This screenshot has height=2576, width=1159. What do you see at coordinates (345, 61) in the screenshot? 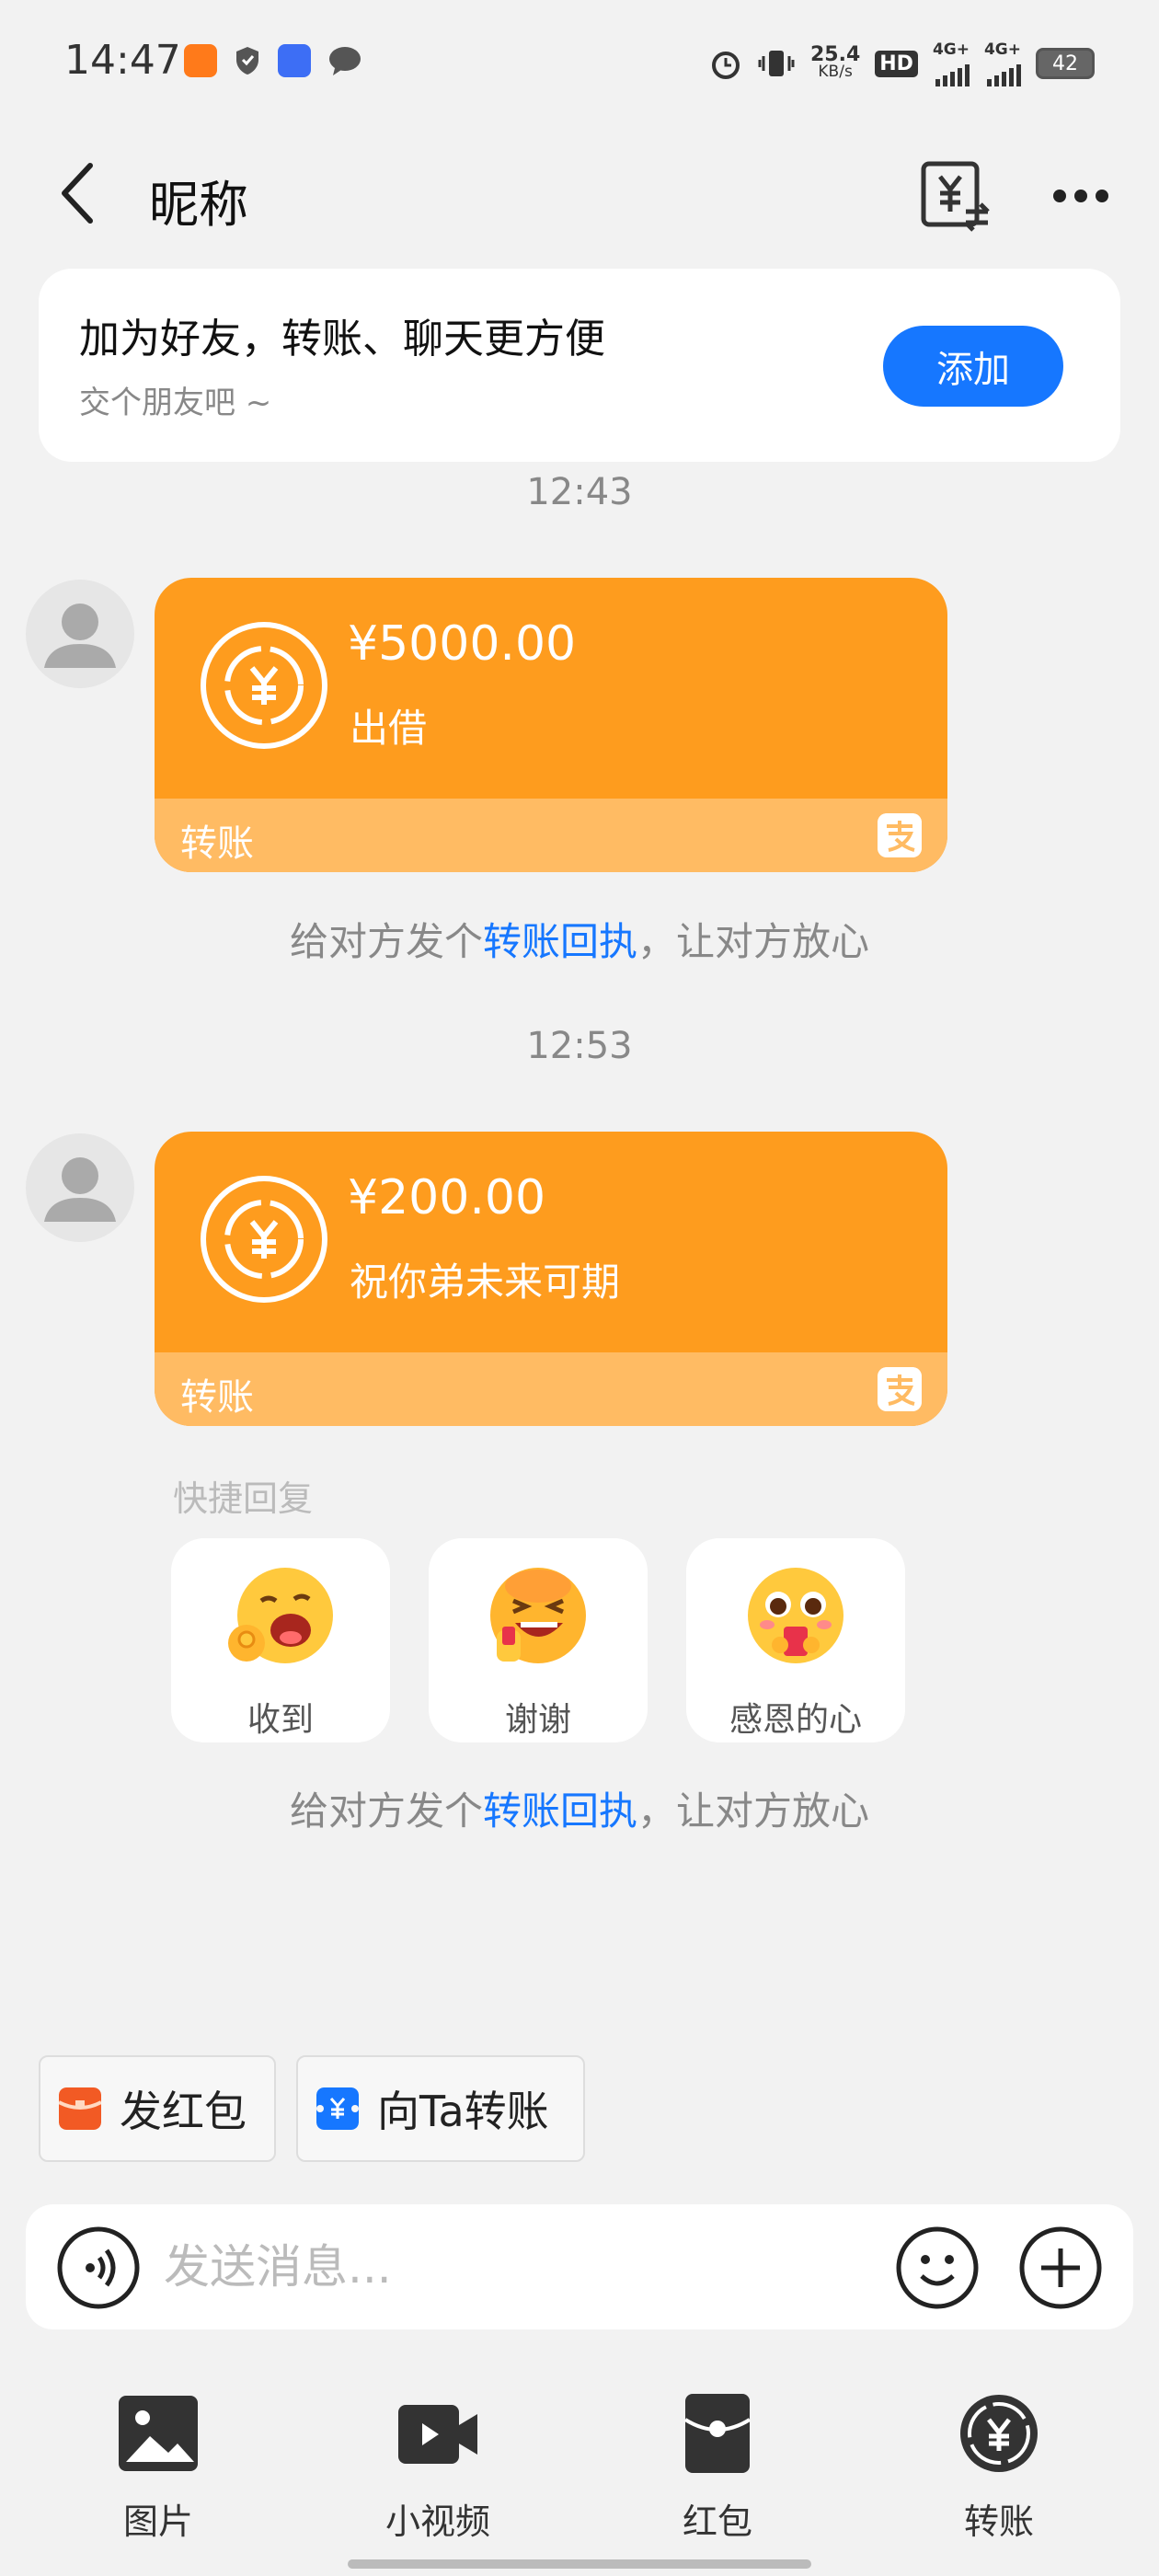
I see `message-bubble-icon` at bounding box center [345, 61].